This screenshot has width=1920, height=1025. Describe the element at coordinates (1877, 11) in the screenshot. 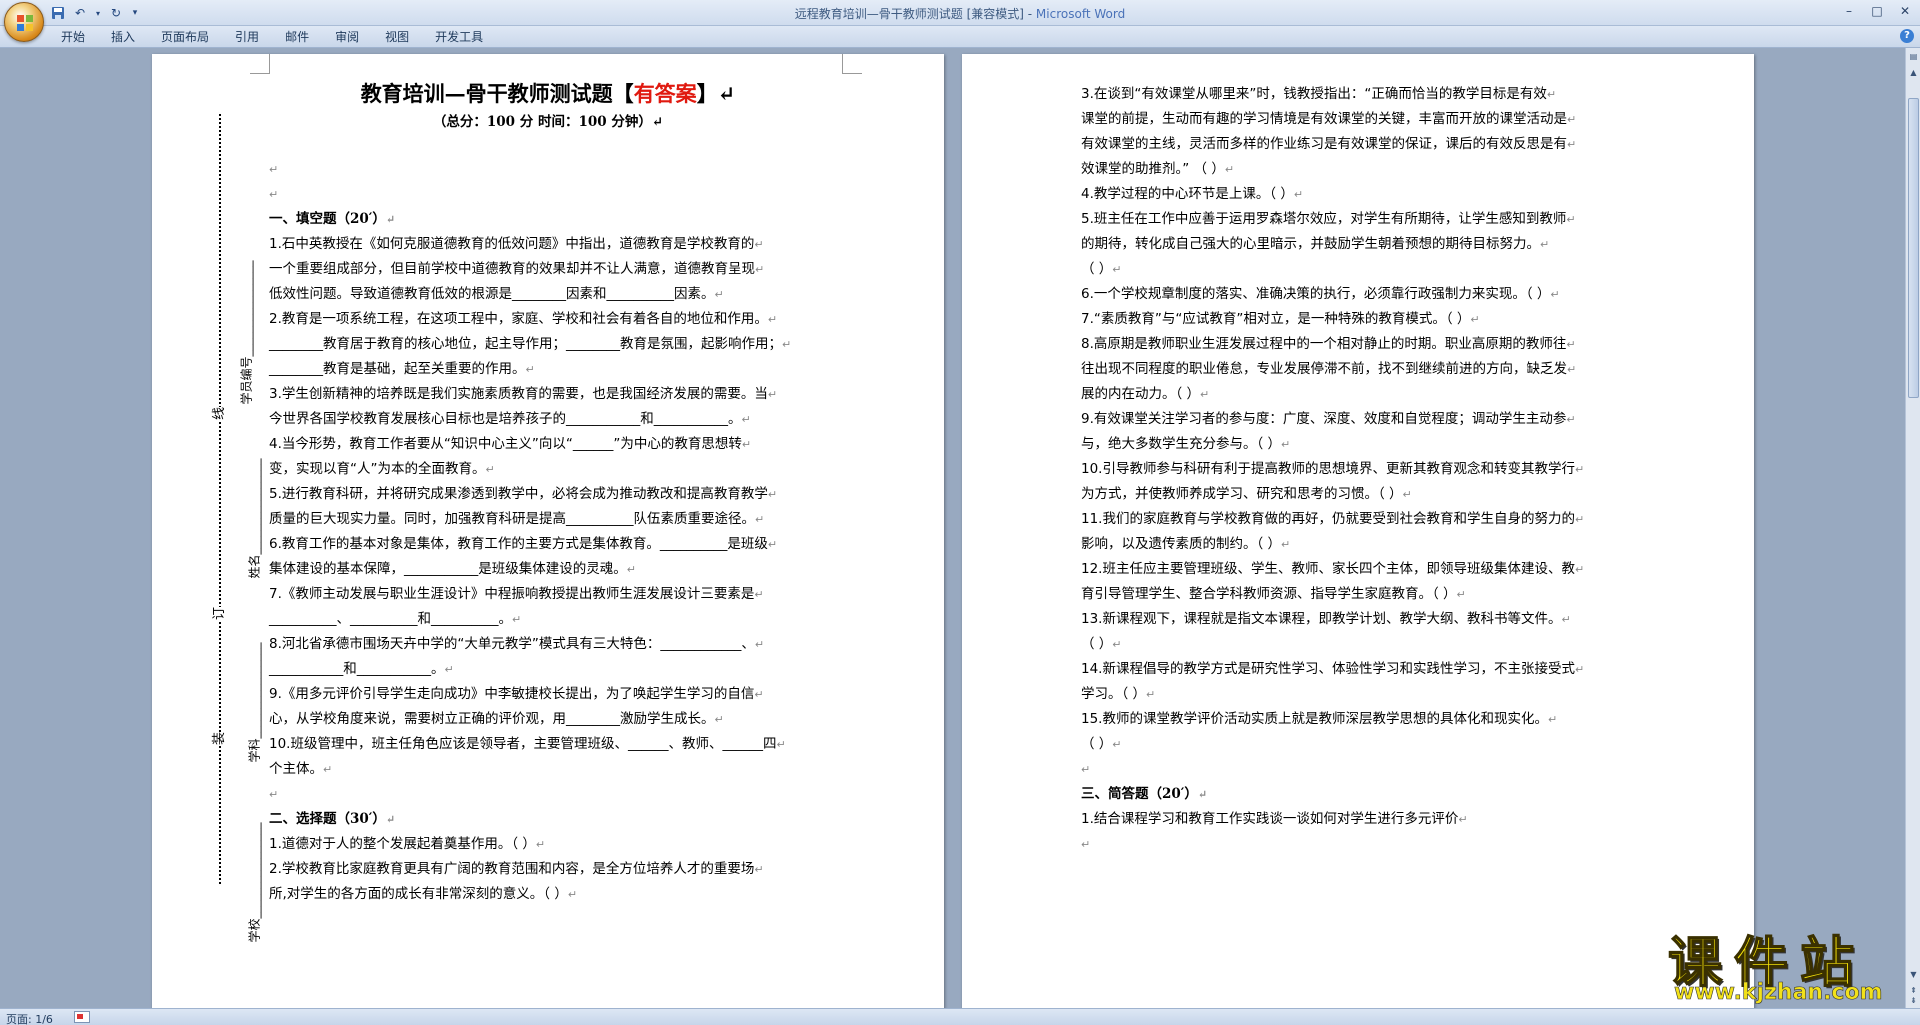

I see `maximize-icon: □` at that location.